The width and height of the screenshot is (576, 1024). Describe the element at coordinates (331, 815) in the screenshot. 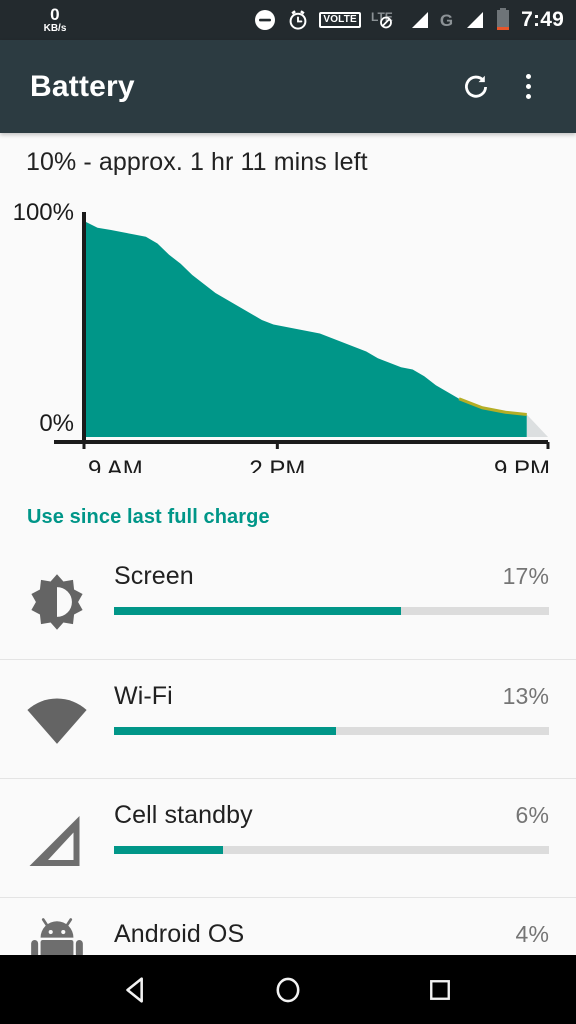

I see `usage-row-header: Cell standby 6%` at that location.